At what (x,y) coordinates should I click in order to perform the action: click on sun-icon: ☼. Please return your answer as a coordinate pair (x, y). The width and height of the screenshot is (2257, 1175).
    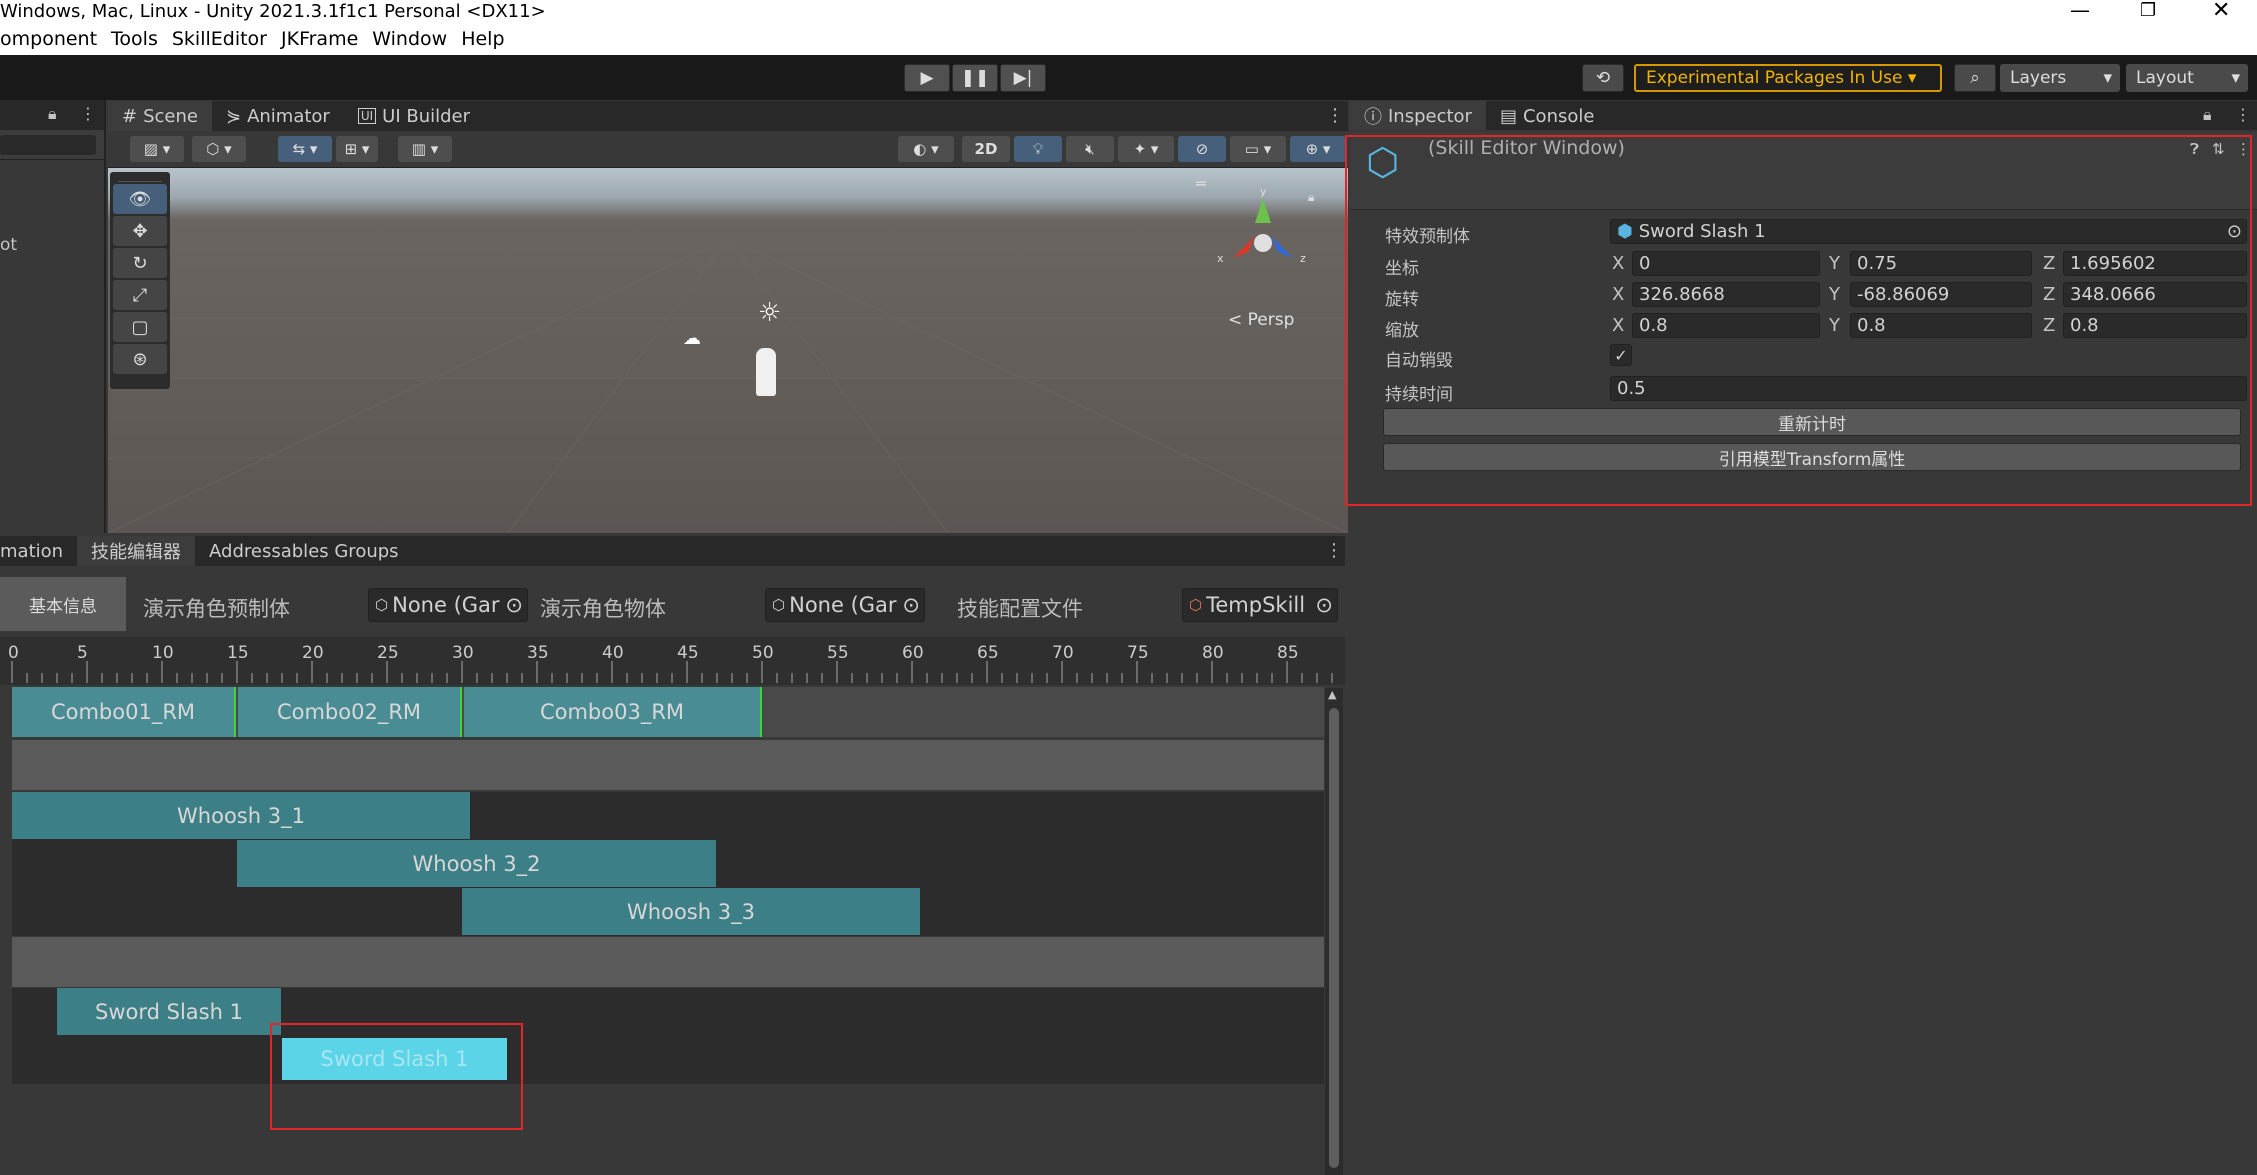
    Looking at the image, I should click on (769, 313).